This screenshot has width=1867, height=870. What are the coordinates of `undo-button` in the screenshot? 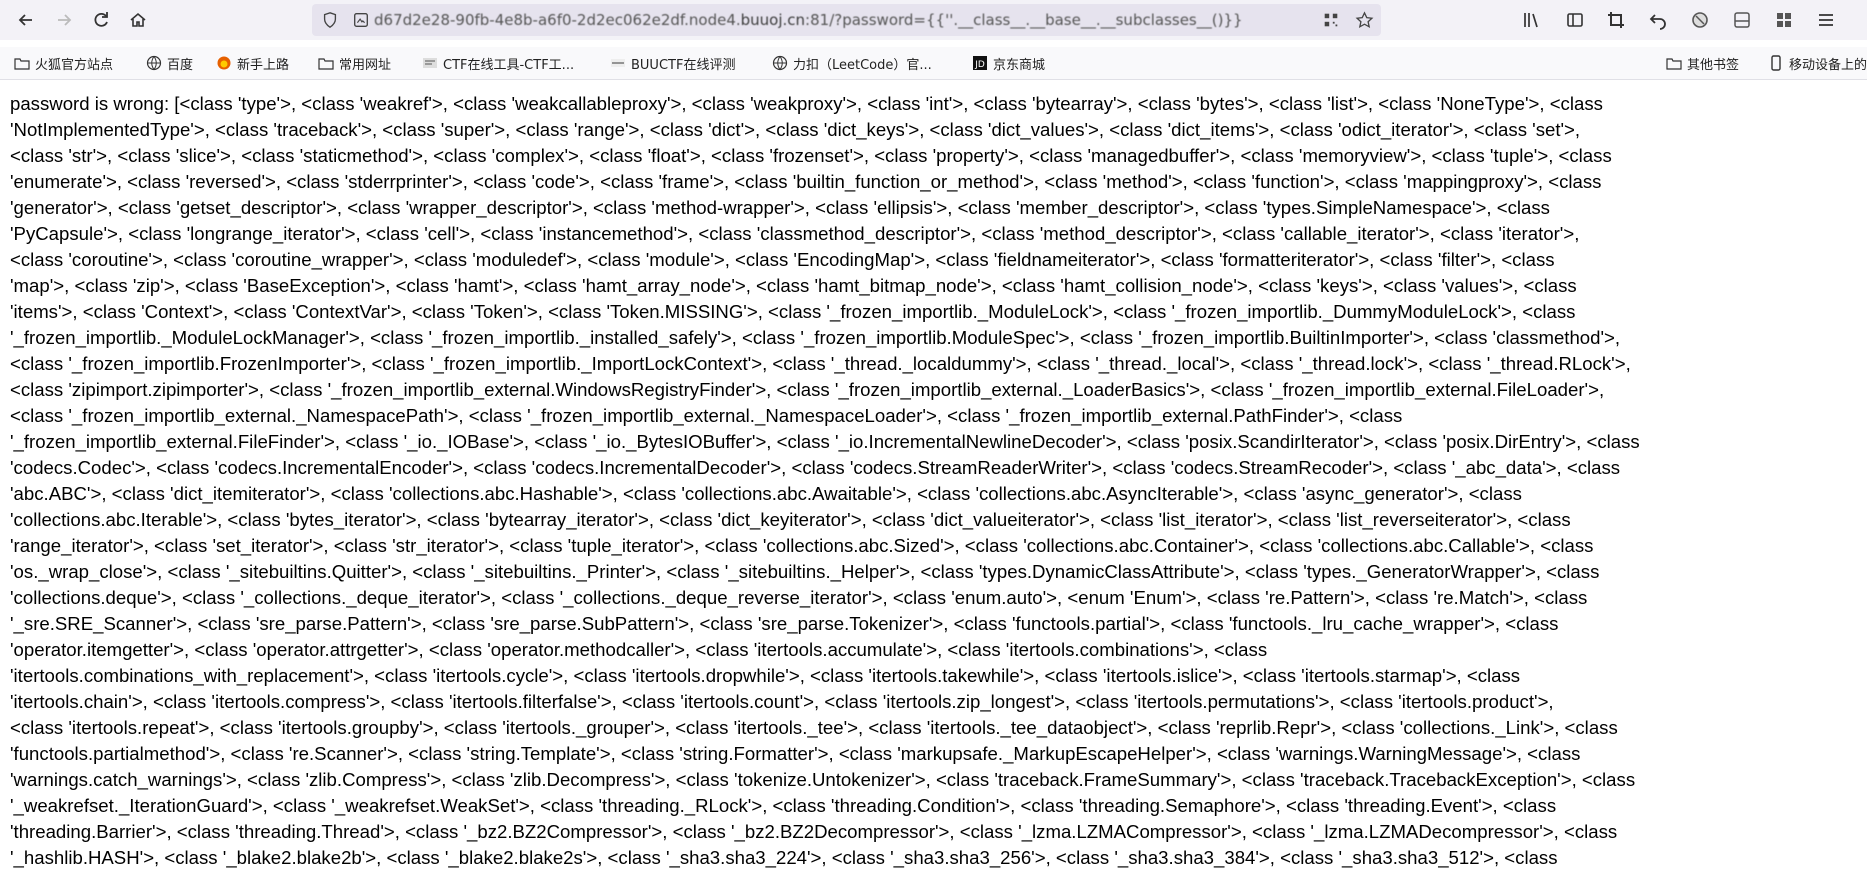 It's located at (1658, 20).